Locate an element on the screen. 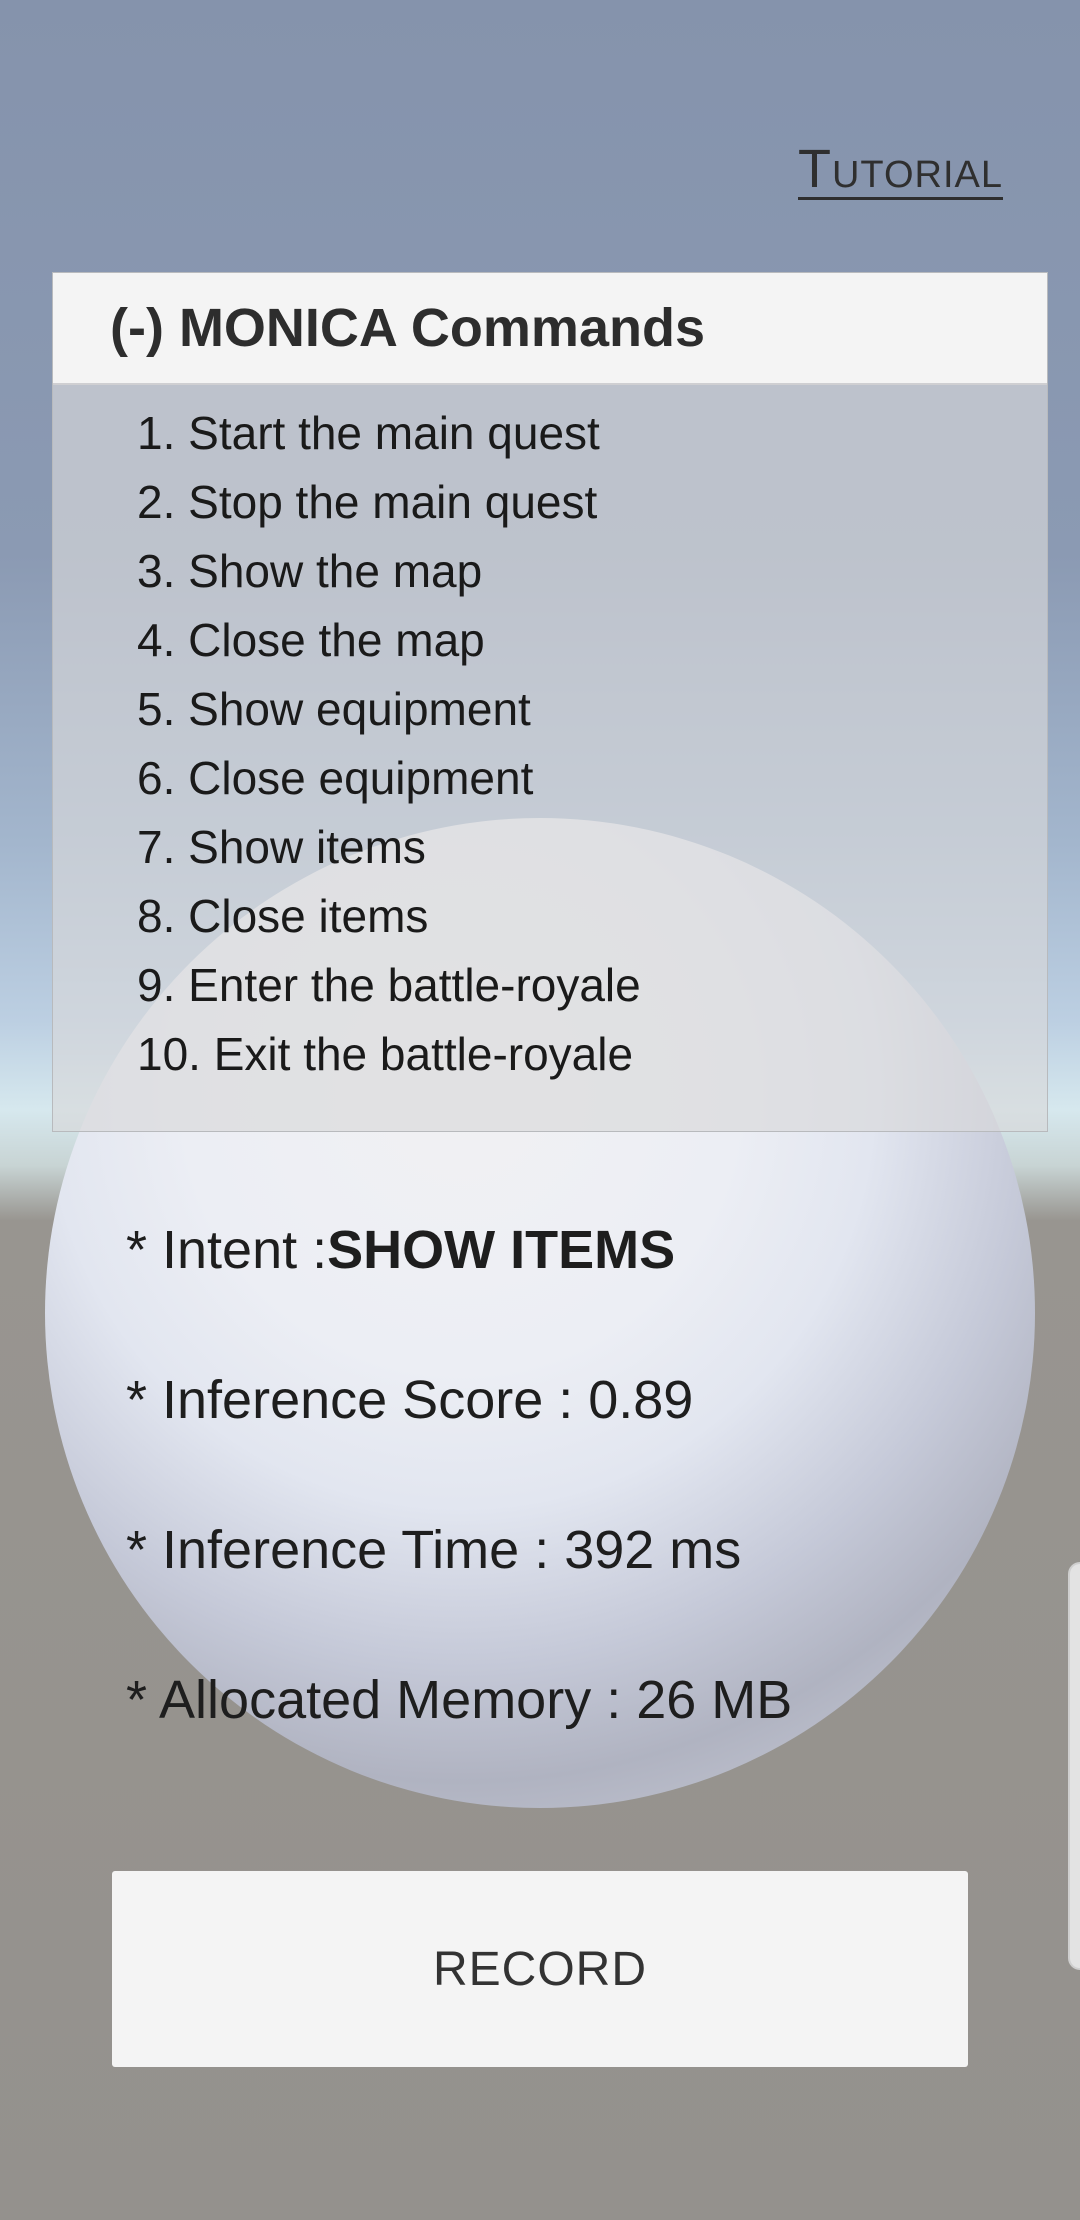  record-button: RECORD is located at coordinates (540, 1969).